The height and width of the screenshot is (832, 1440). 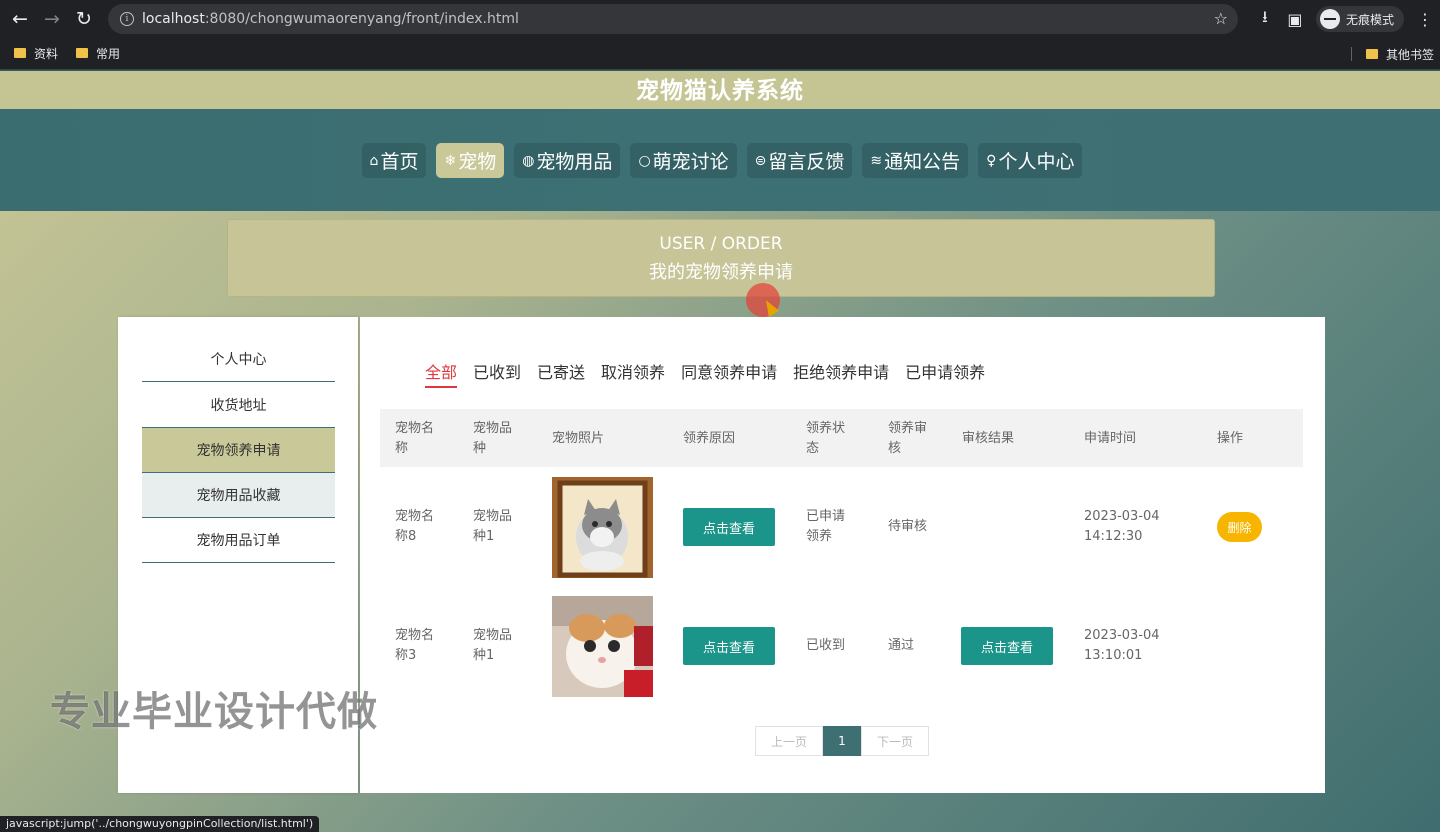 What do you see at coordinates (450, 160) in the screenshot?
I see `snowflake-icon: ❄` at bounding box center [450, 160].